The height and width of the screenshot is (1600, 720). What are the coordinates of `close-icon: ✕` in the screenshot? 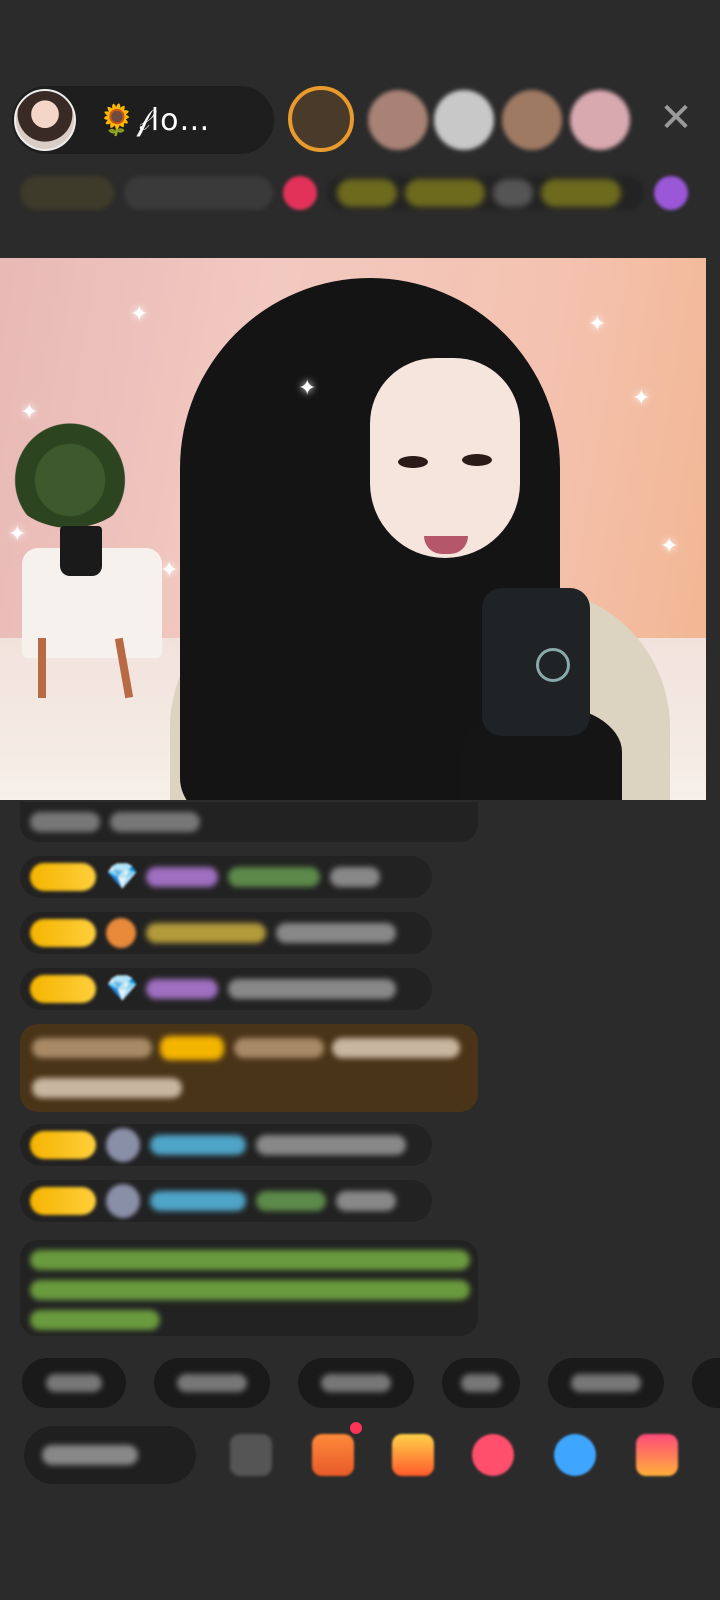 It's located at (676, 118).